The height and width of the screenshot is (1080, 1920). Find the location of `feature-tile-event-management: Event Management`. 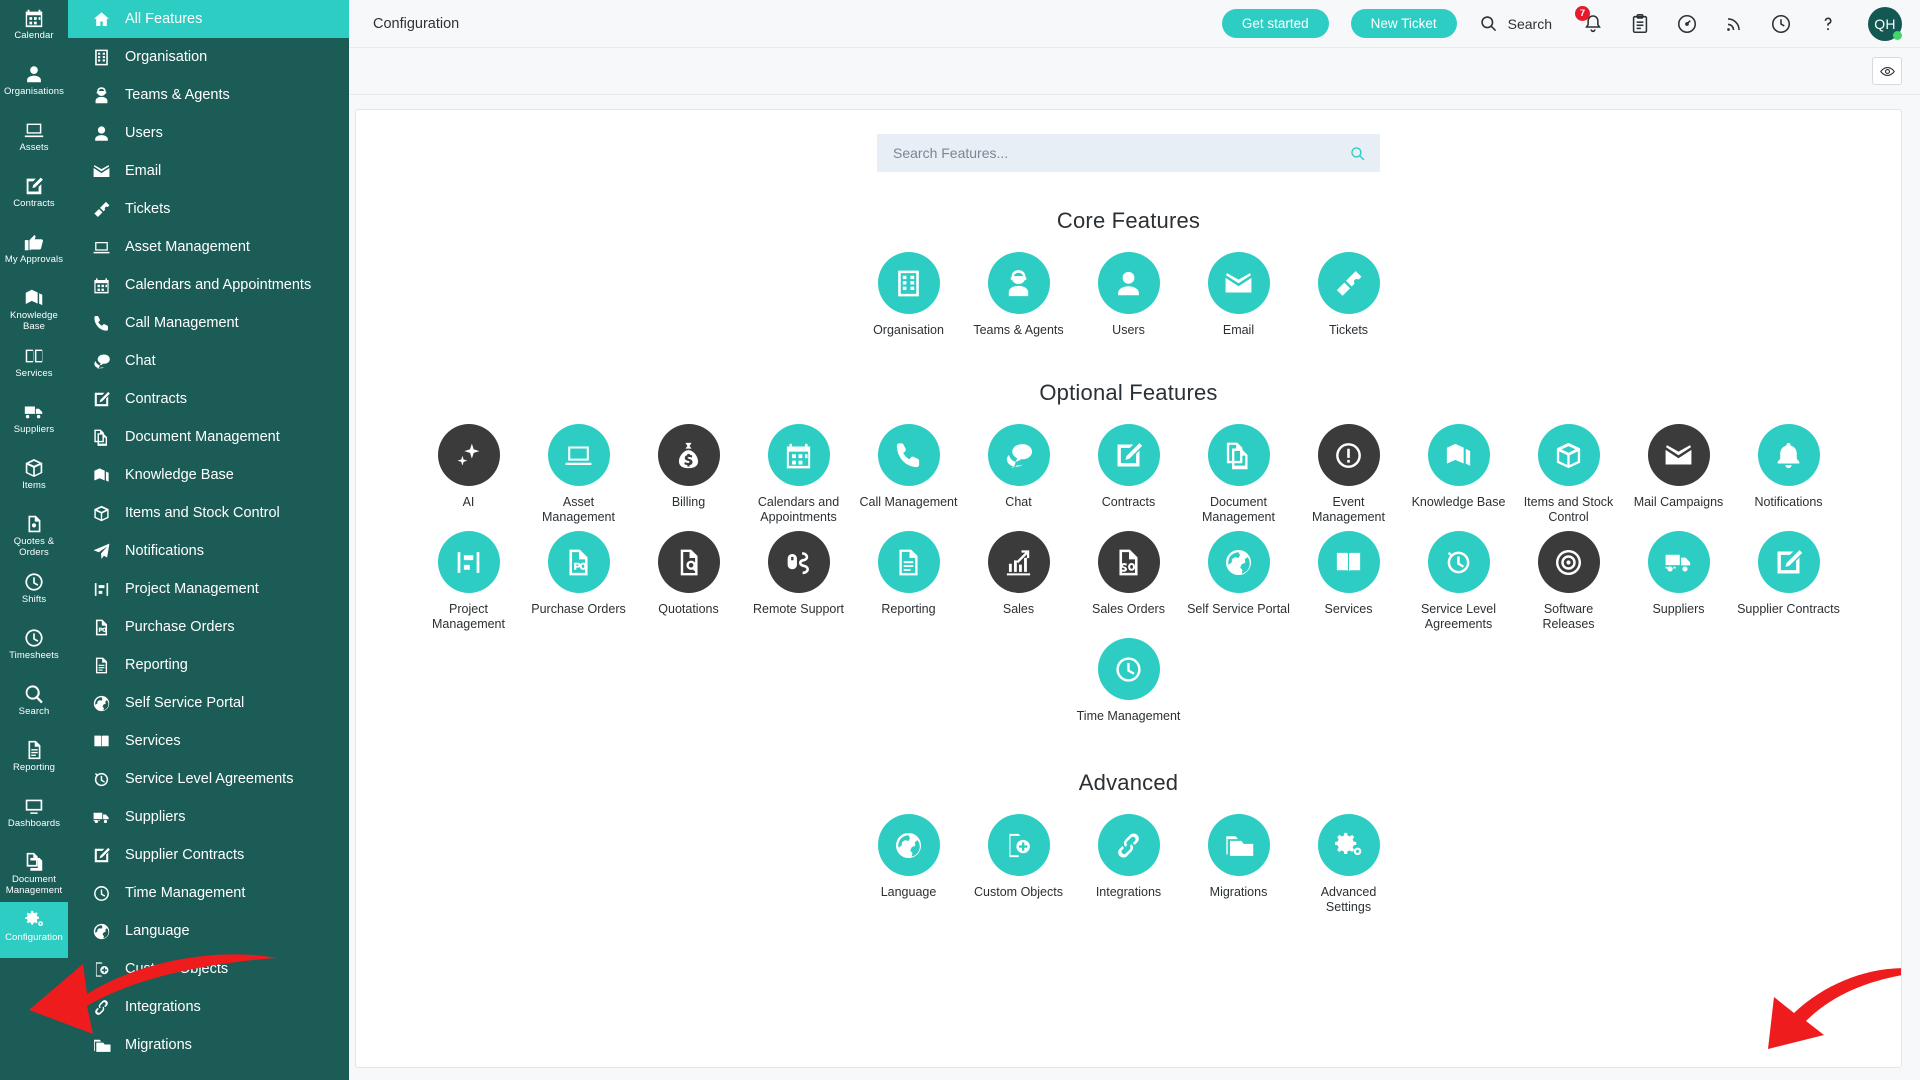

feature-tile-event-management: Event Management is located at coordinates (1349, 474).